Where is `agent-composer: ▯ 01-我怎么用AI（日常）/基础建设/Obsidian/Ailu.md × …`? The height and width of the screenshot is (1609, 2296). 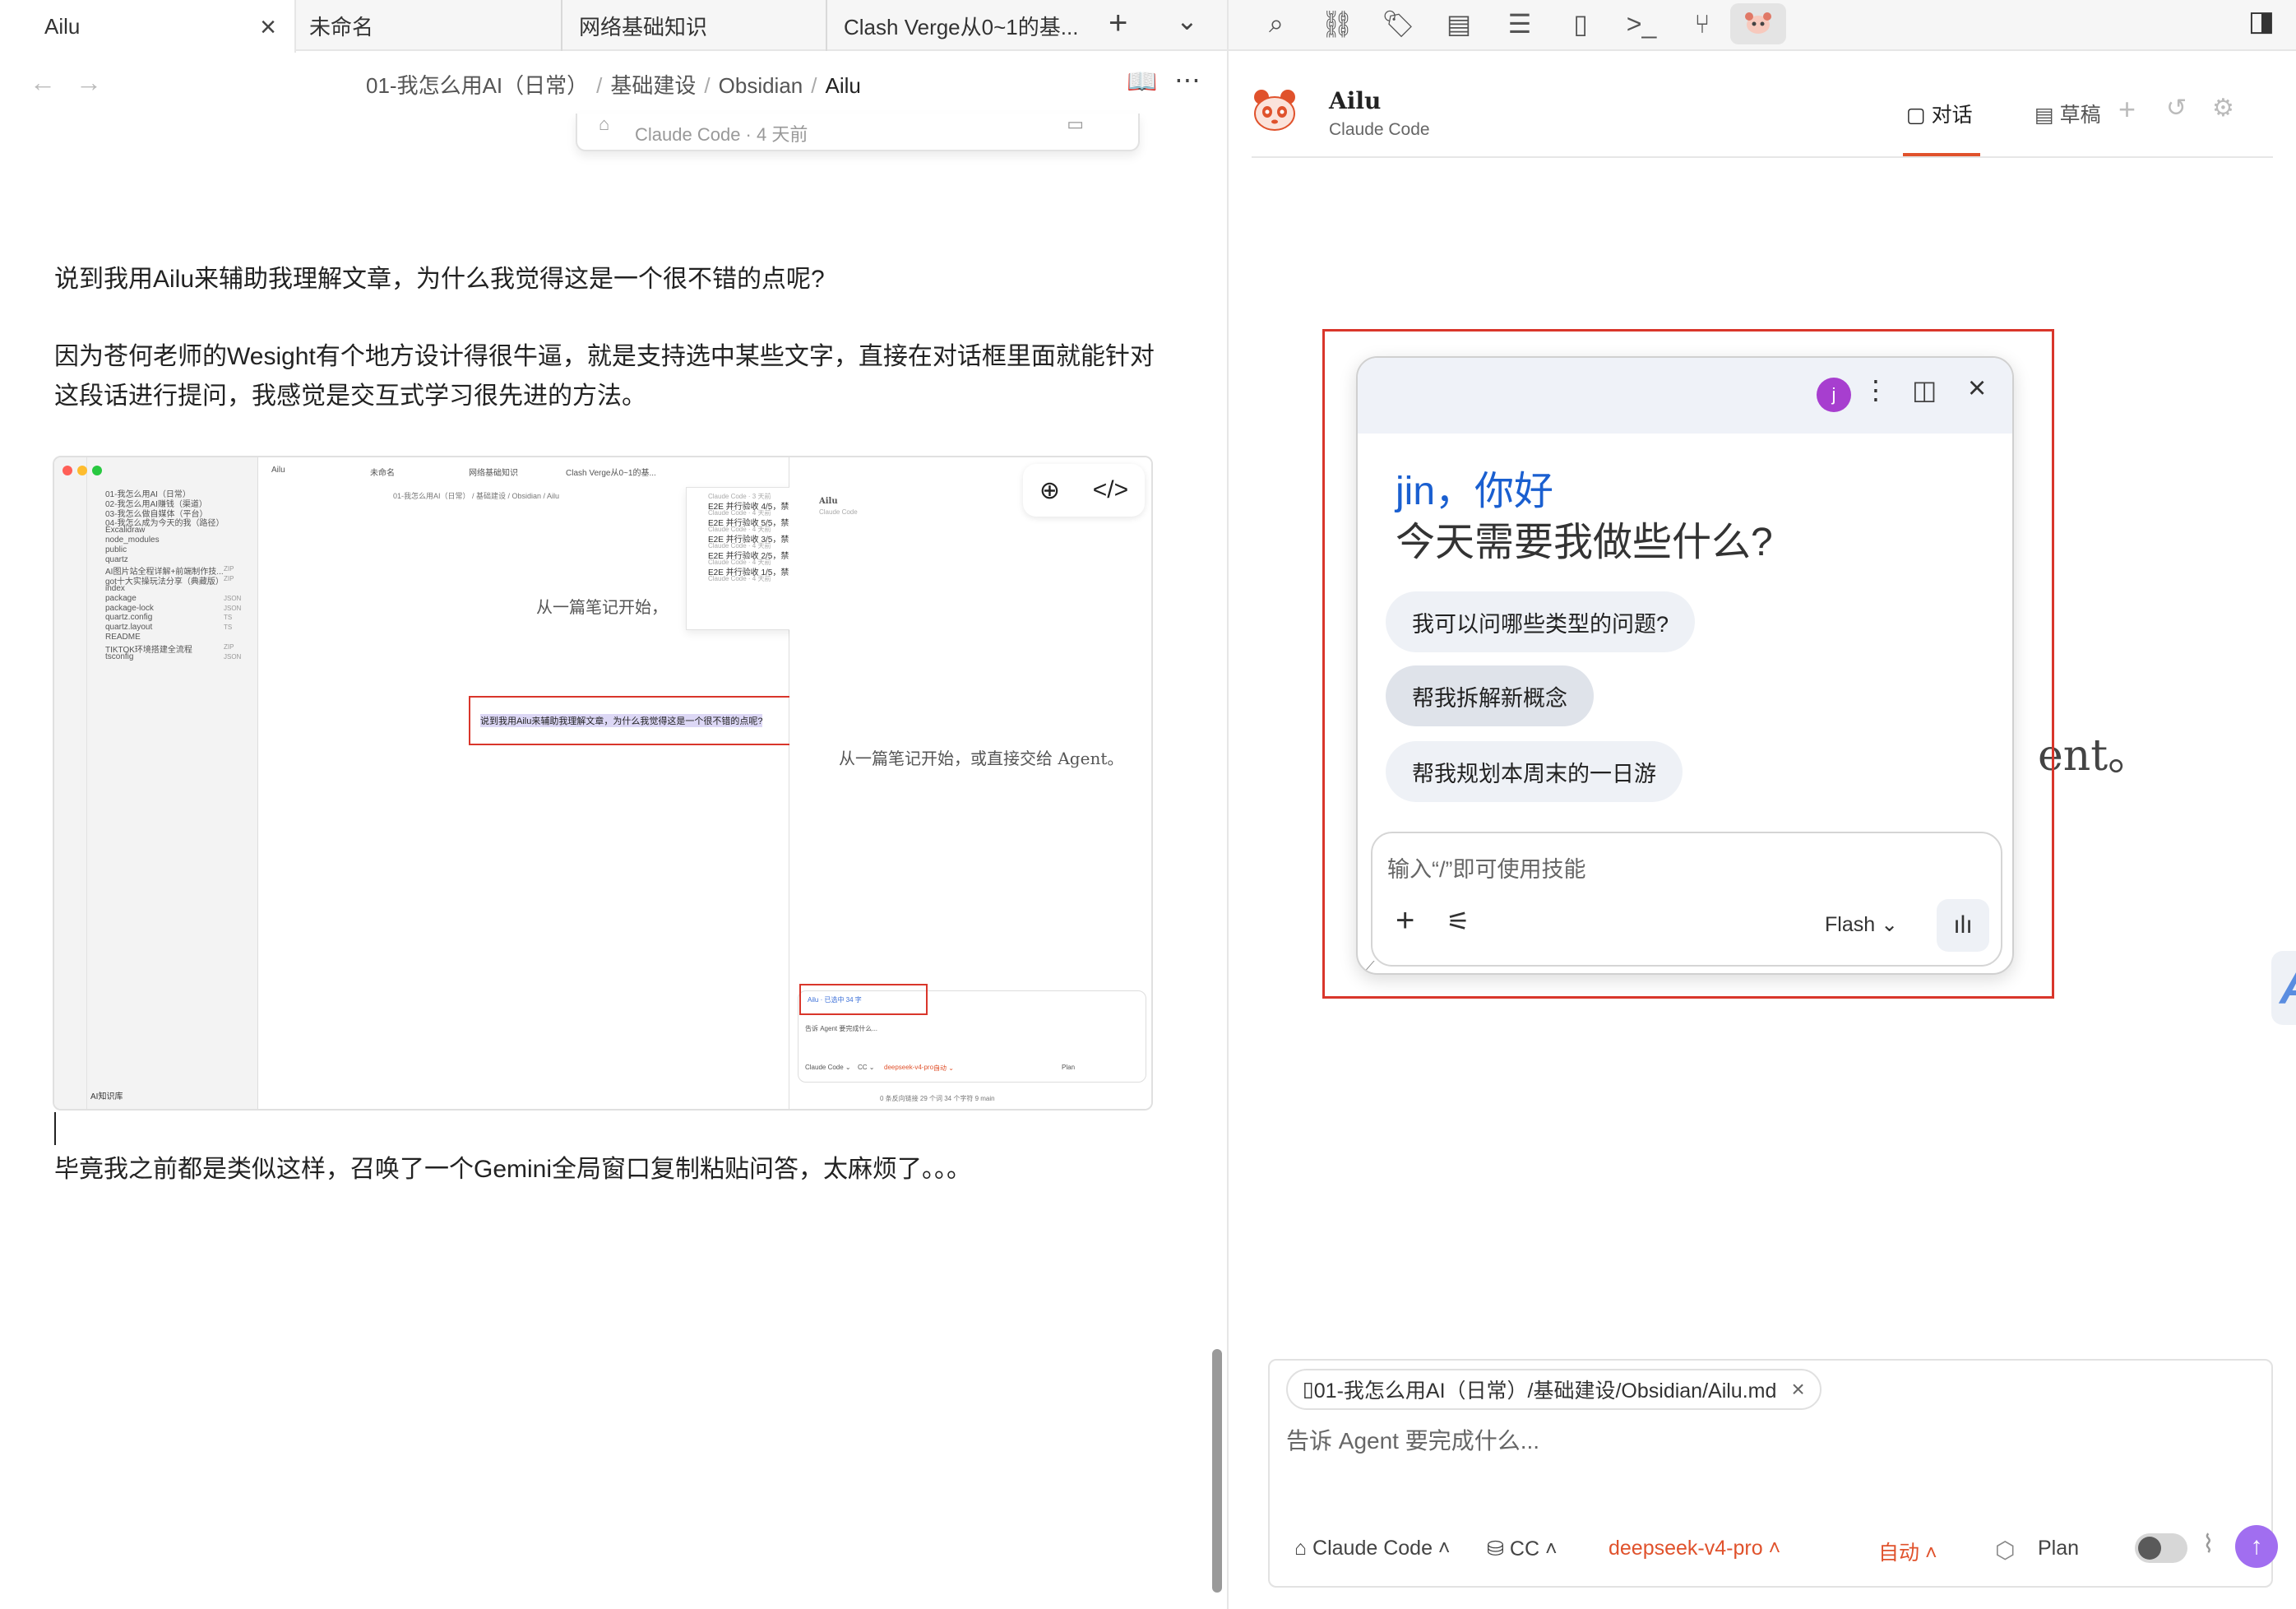
agent-composer: ▯ 01-我怎么用AI（日常）/基础建设/Obsidian/Ailu.md × … is located at coordinates (1773, 1473).